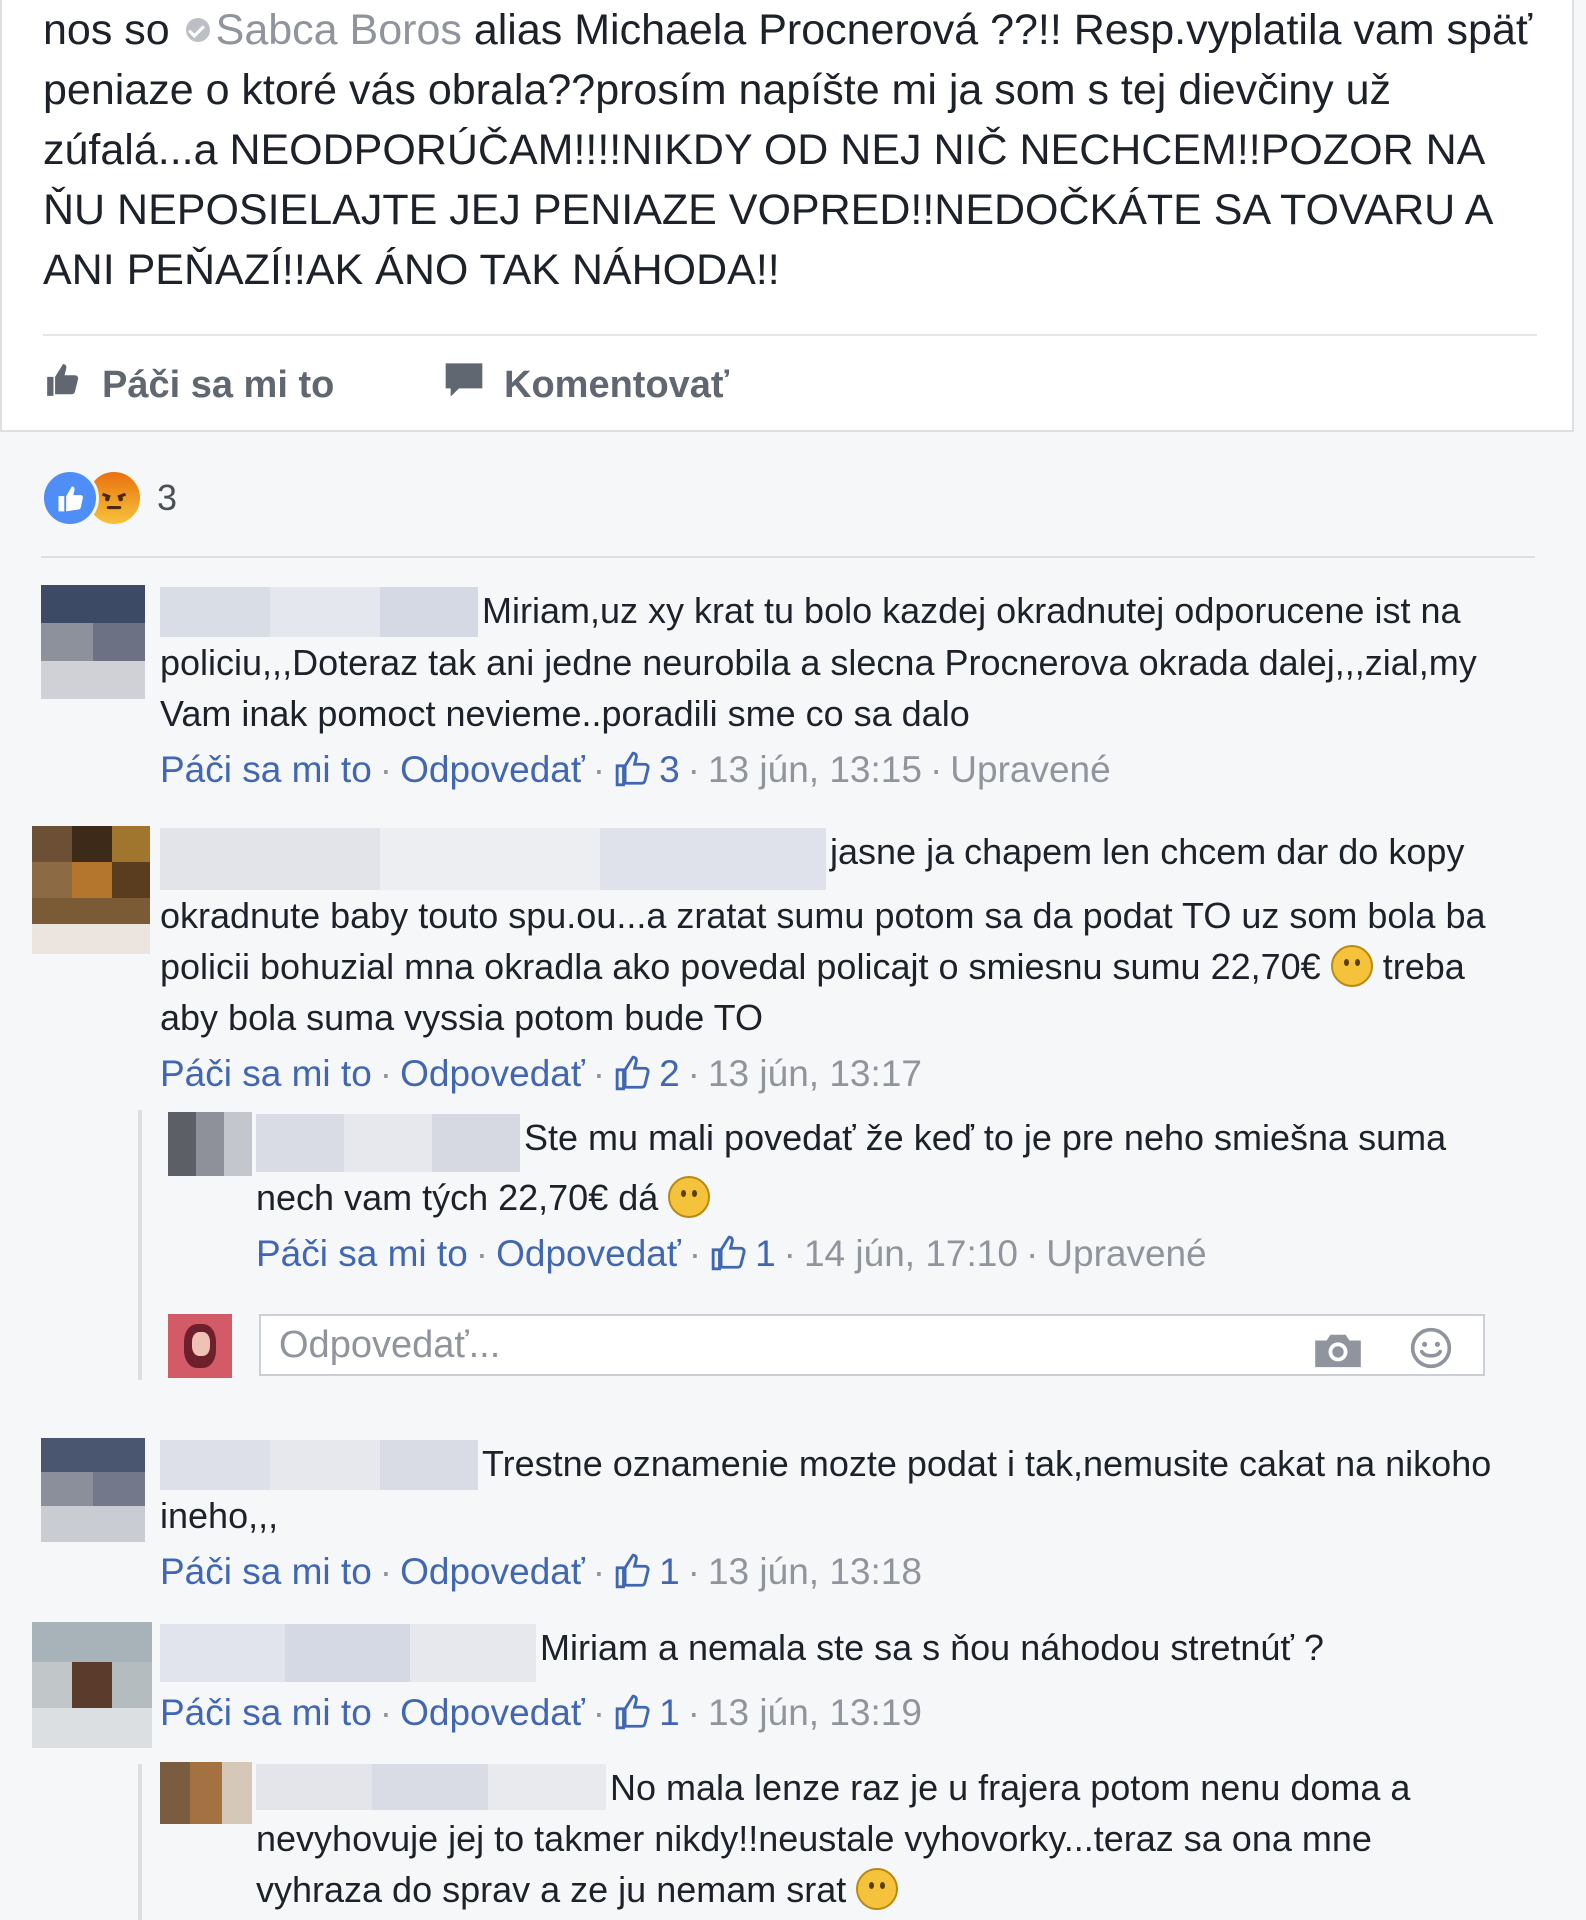  Describe the element at coordinates (617, 384) in the screenshot. I see `post-comment-label: Komentovať` at that location.